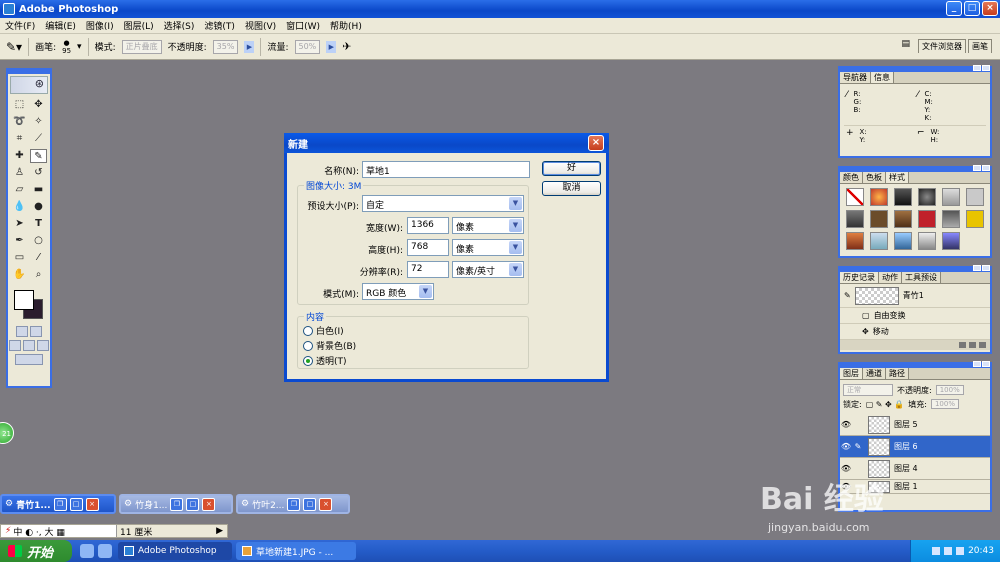 The image size is (1000, 562). I want to click on move-tool-icon: ✥, so click(38, 105).